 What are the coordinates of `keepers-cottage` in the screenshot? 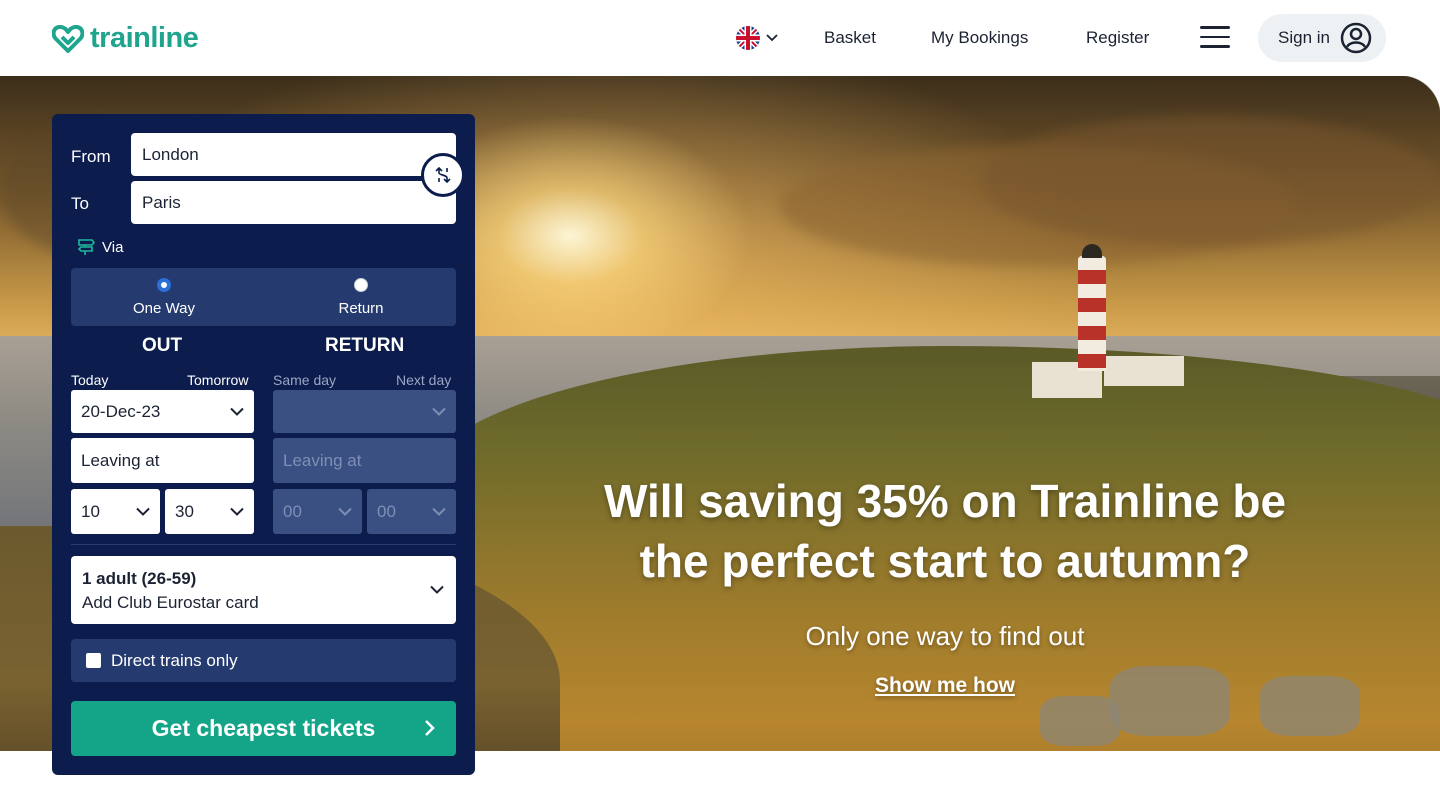 It's located at (1144, 371).